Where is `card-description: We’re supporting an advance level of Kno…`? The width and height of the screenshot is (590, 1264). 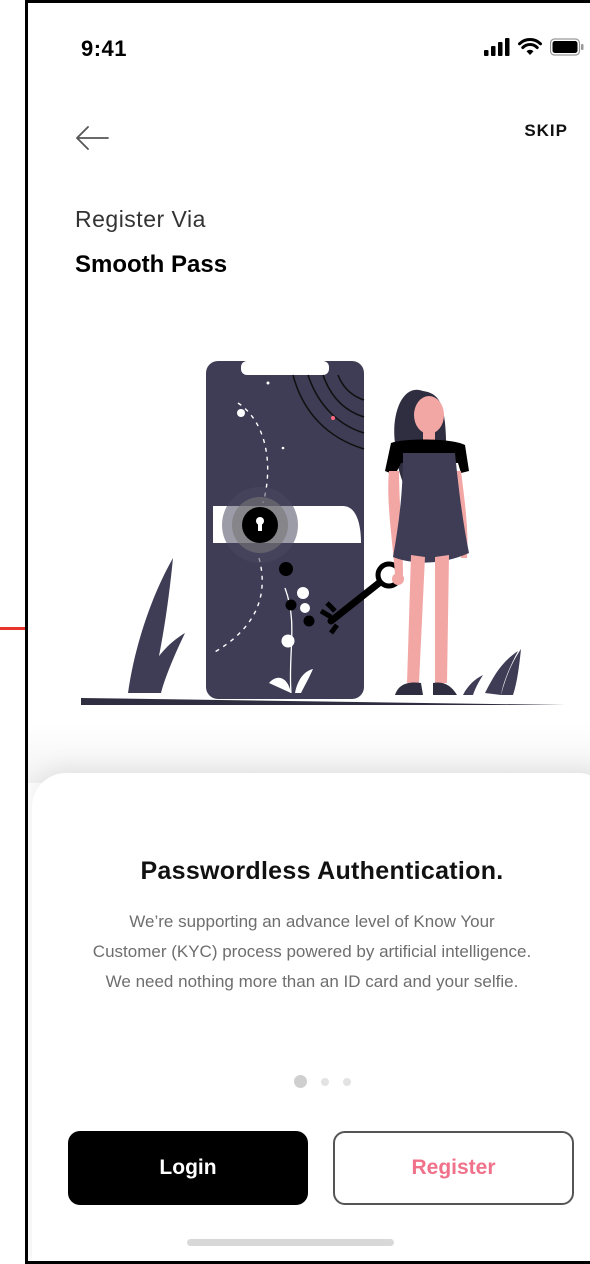
card-description: We’re supporting an advance level of Kno… is located at coordinates (312, 951).